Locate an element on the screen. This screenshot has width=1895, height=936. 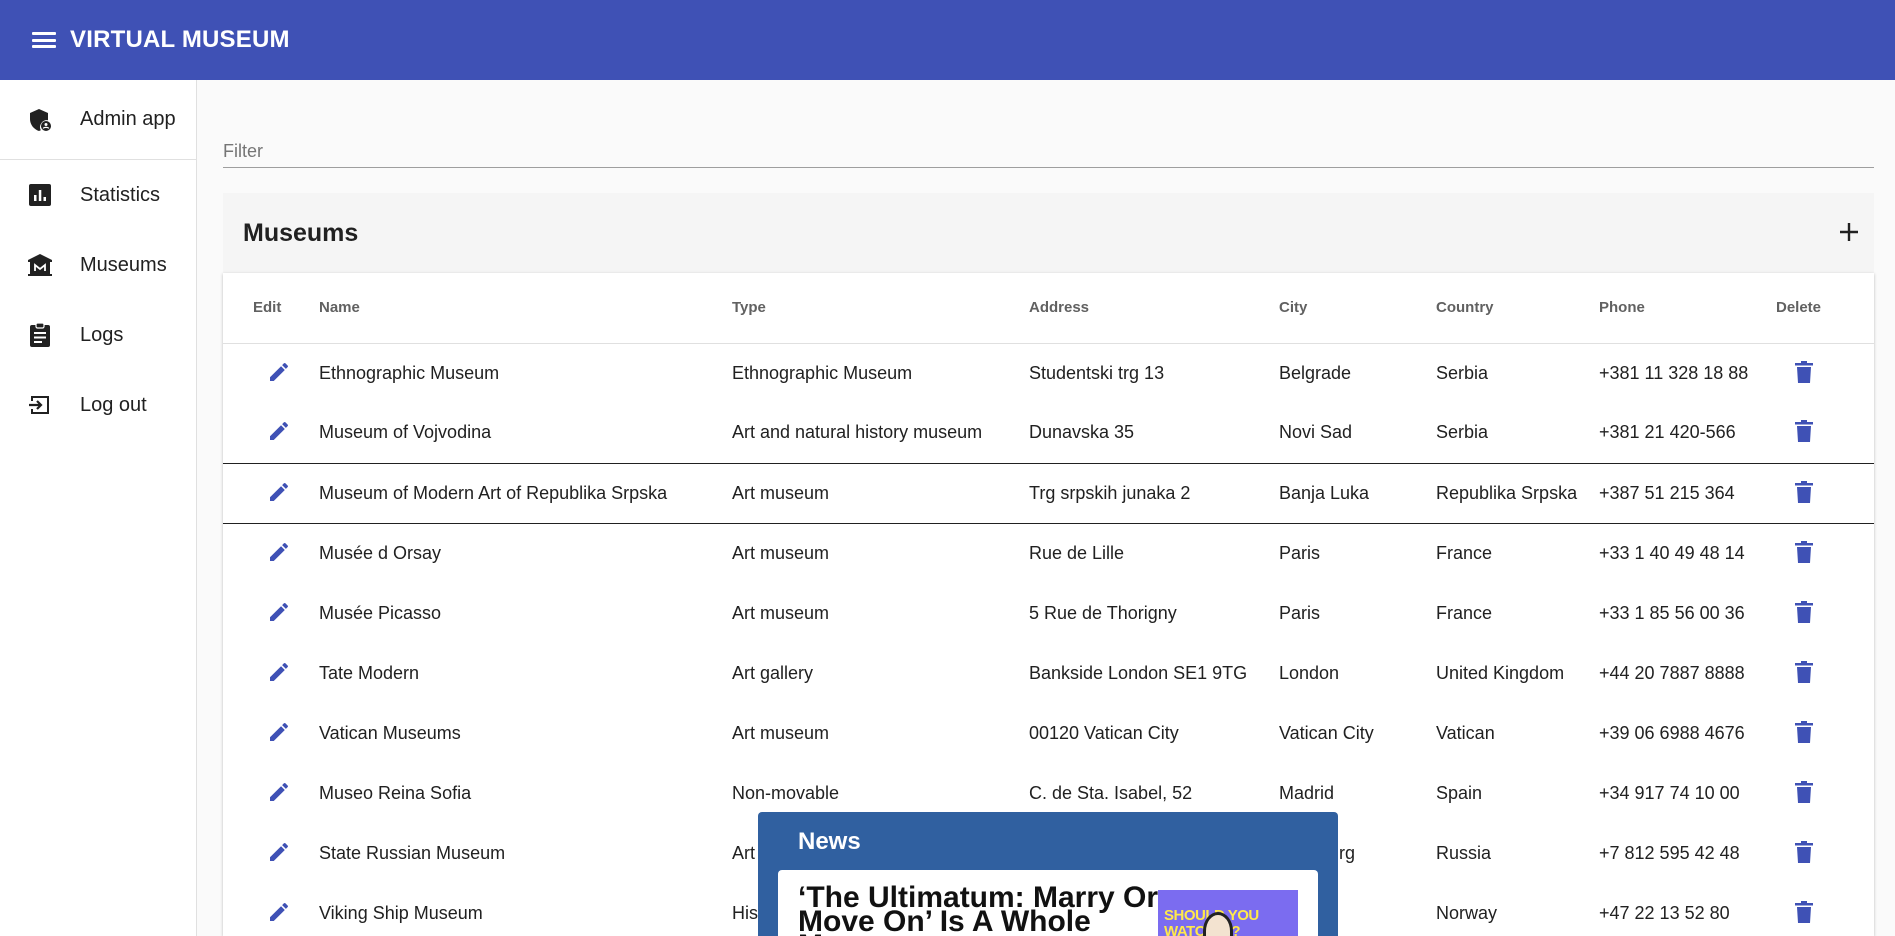
header-city: City is located at coordinates (1357, 308).